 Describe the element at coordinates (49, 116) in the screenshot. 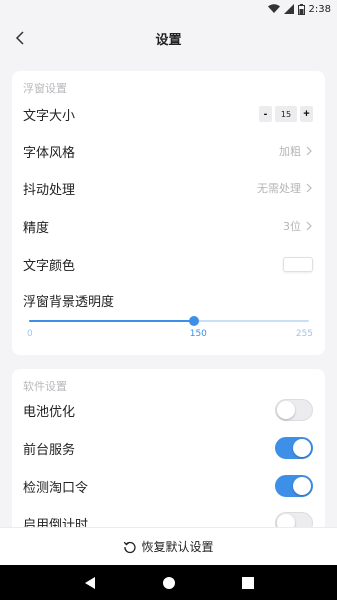

I see `font-size-label: 文字大小` at that location.